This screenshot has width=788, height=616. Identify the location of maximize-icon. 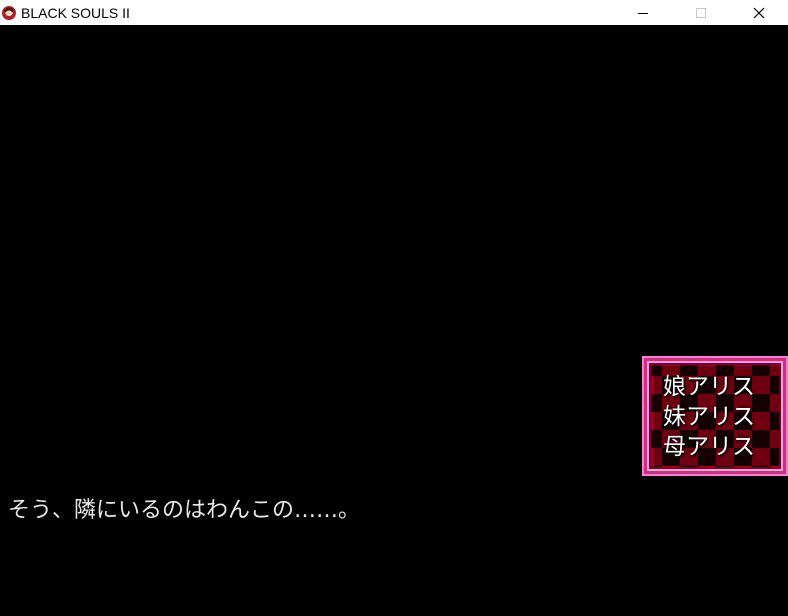
(701, 12).